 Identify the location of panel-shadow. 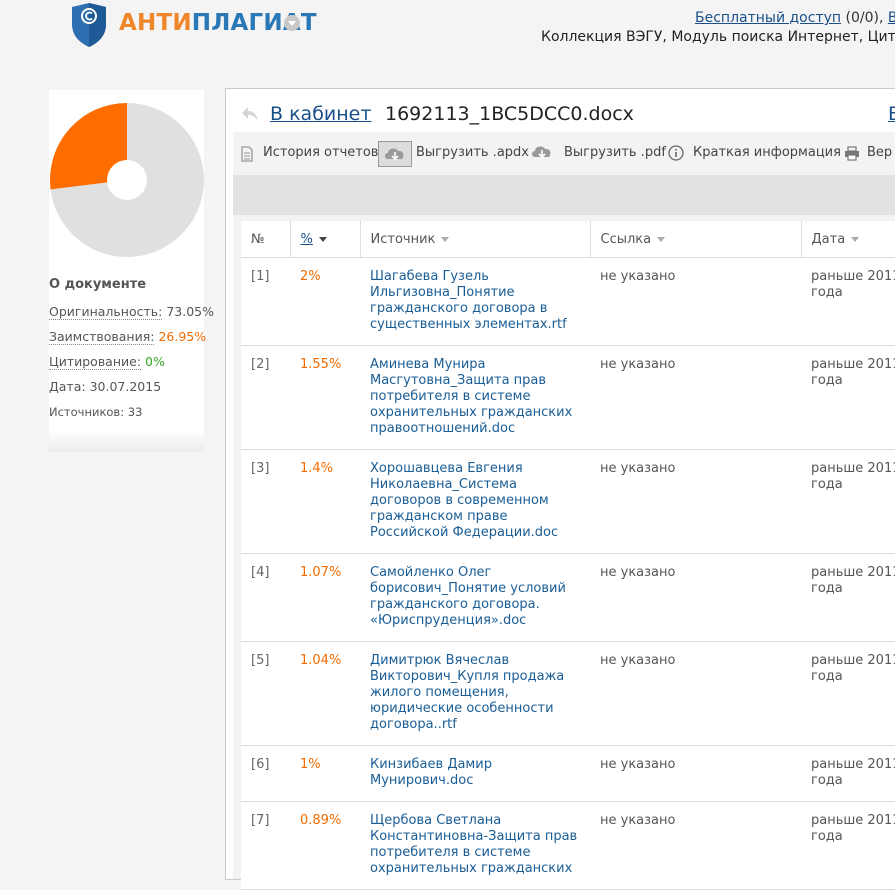
(126, 441).